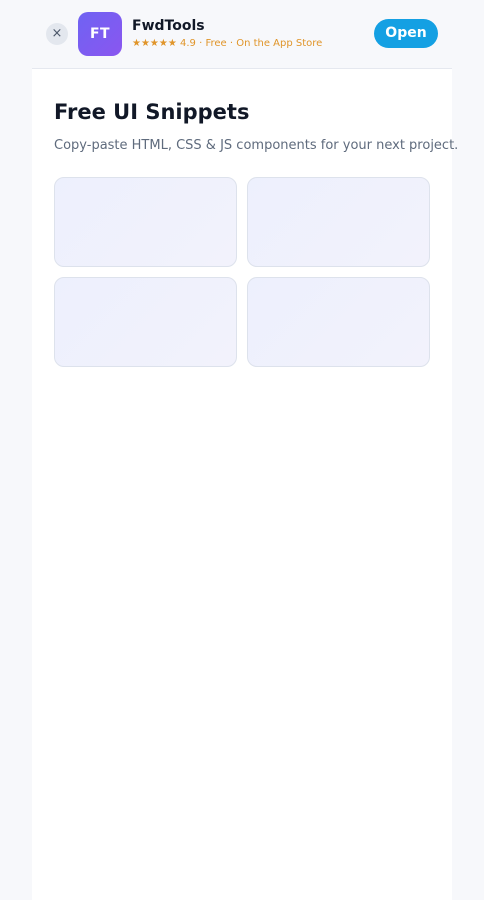  What do you see at coordinates (100, 34) in the screenshot?
I see `app-icon: FT` at bounding box center [100, 34].